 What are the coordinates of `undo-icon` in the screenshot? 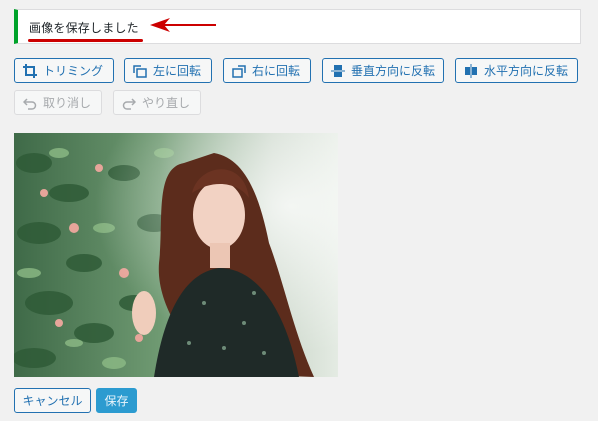 It's located at (30, 103).